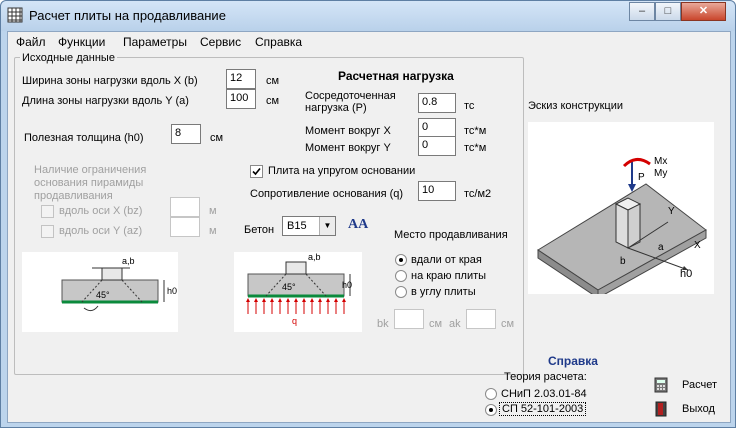 The height and width of the screenshot is (428, 736). I want to click on h0-sketch-label: h0, so click(686, 274).